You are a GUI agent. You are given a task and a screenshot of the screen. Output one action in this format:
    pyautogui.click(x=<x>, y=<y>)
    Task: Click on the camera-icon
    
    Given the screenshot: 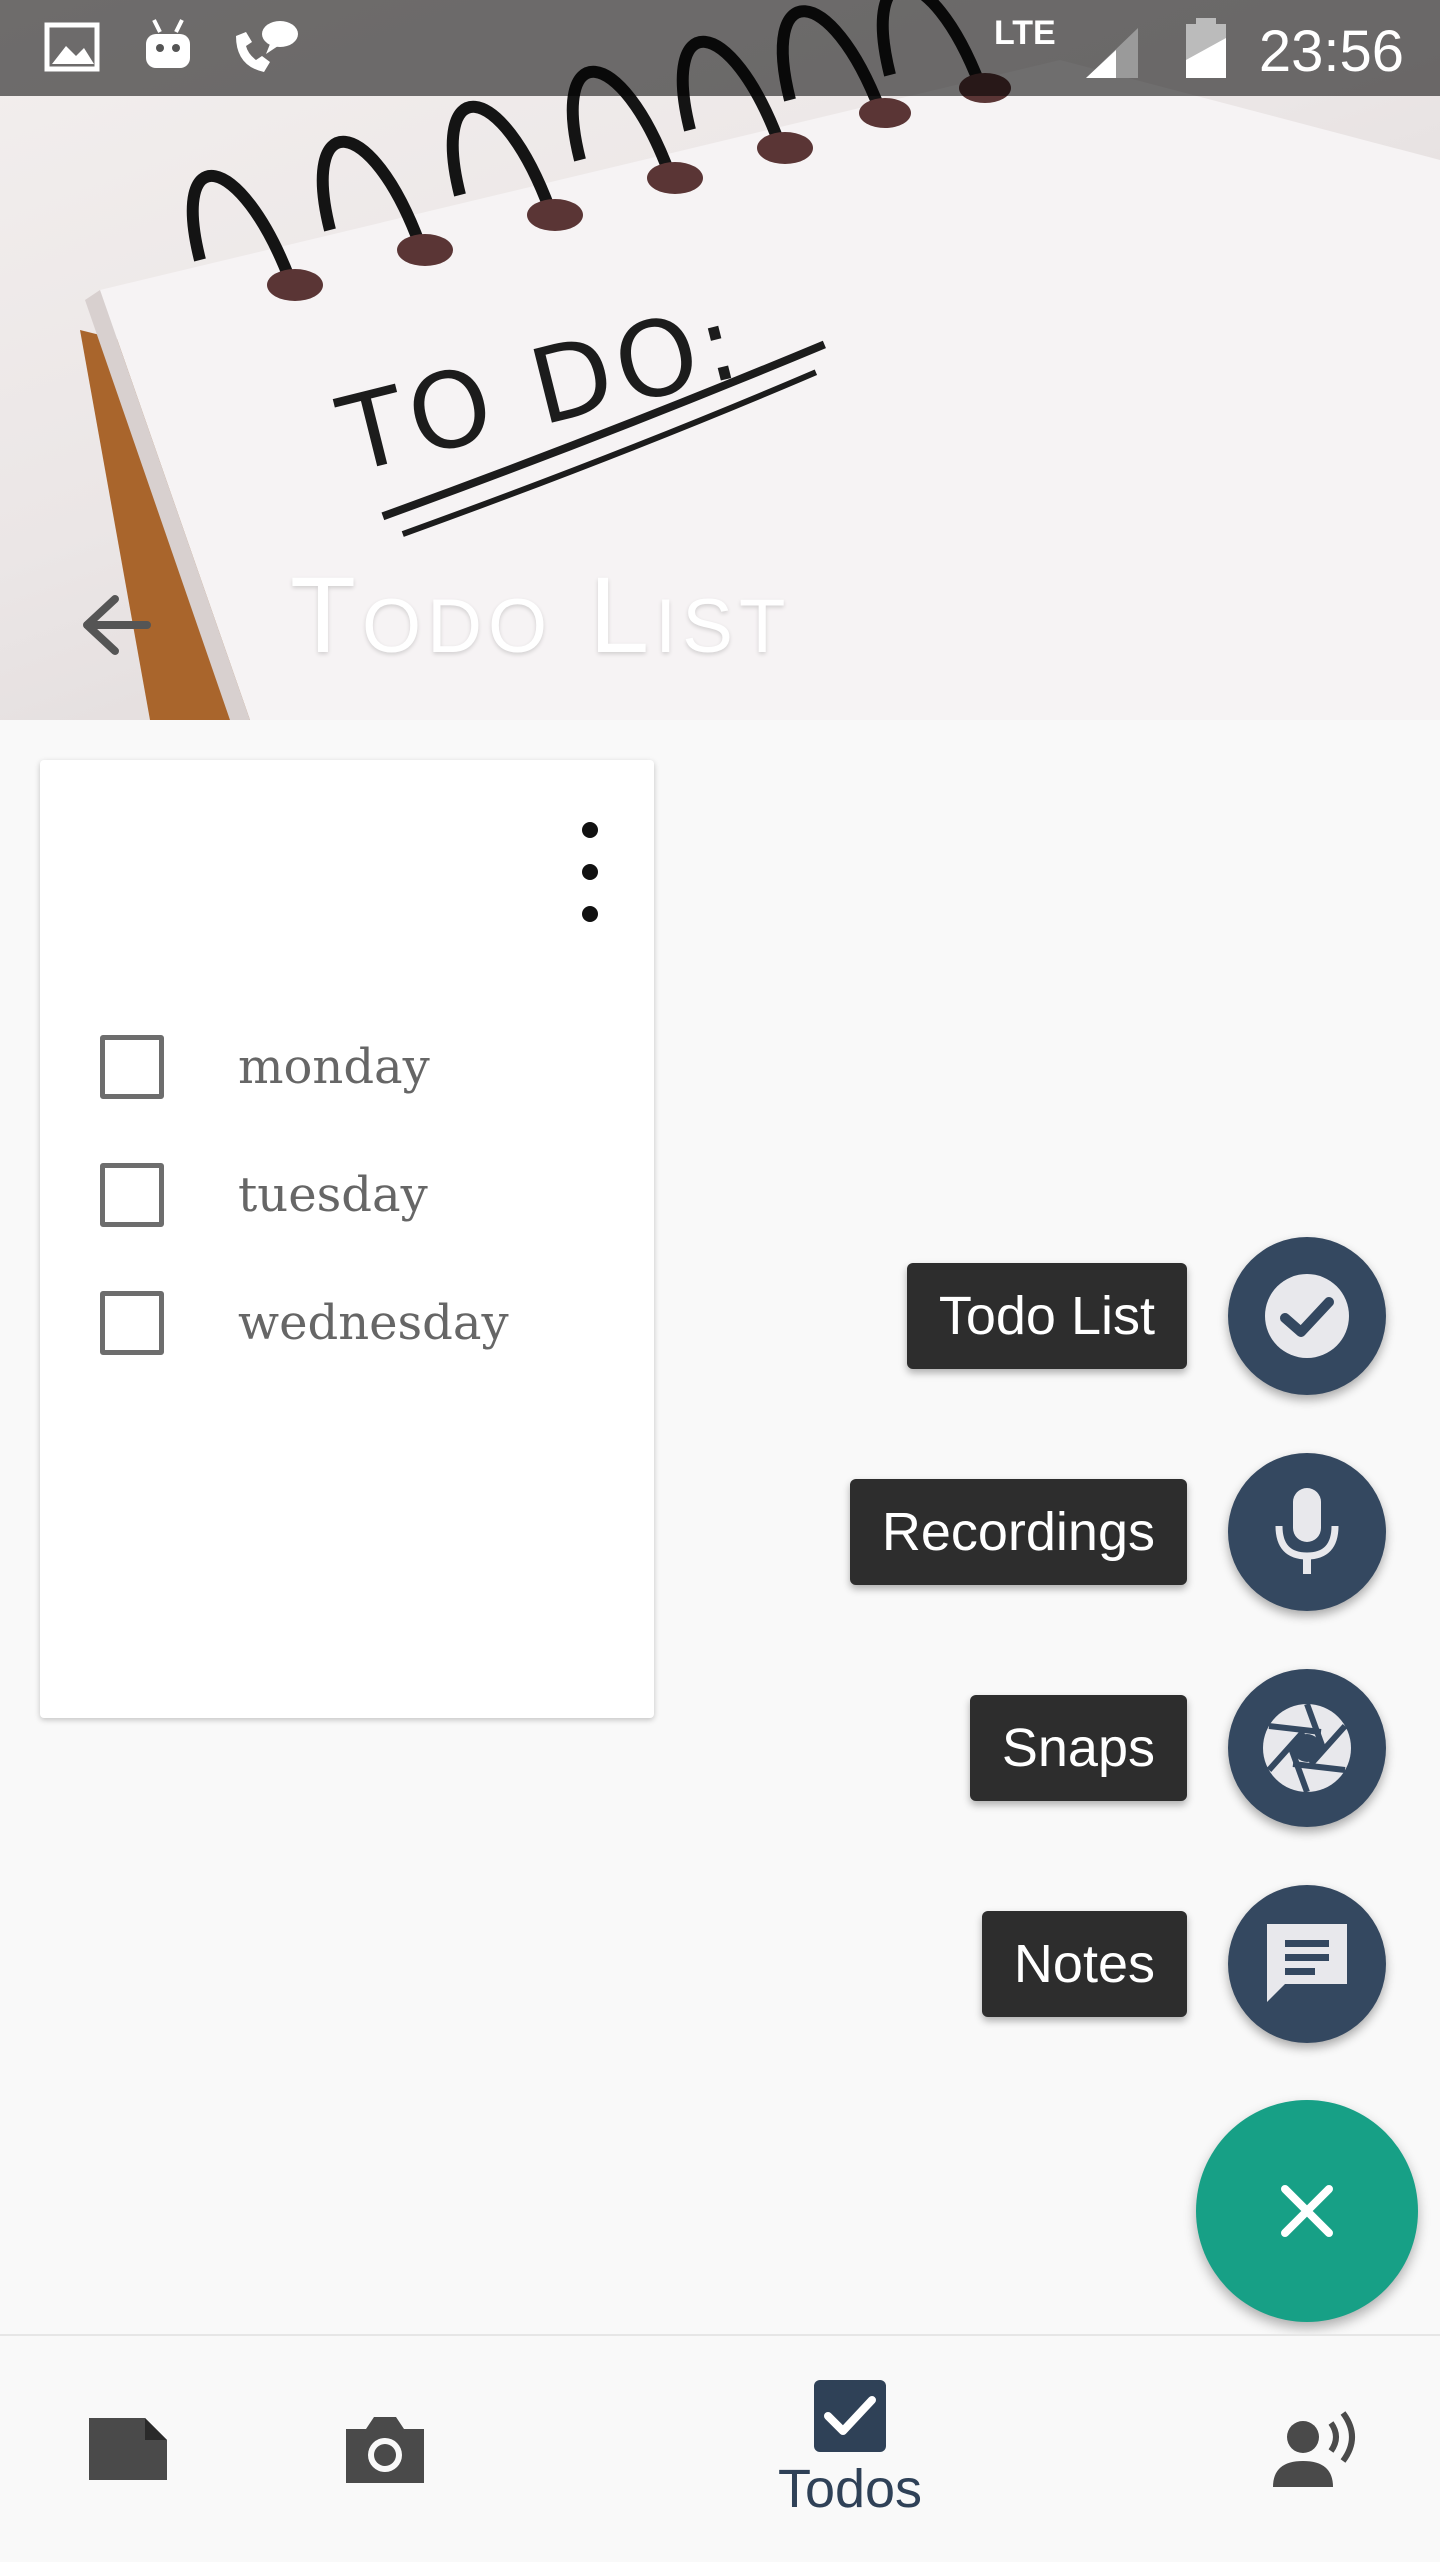 What is the action you would take?
    pyautogui.click(x=385, y=2450)
    